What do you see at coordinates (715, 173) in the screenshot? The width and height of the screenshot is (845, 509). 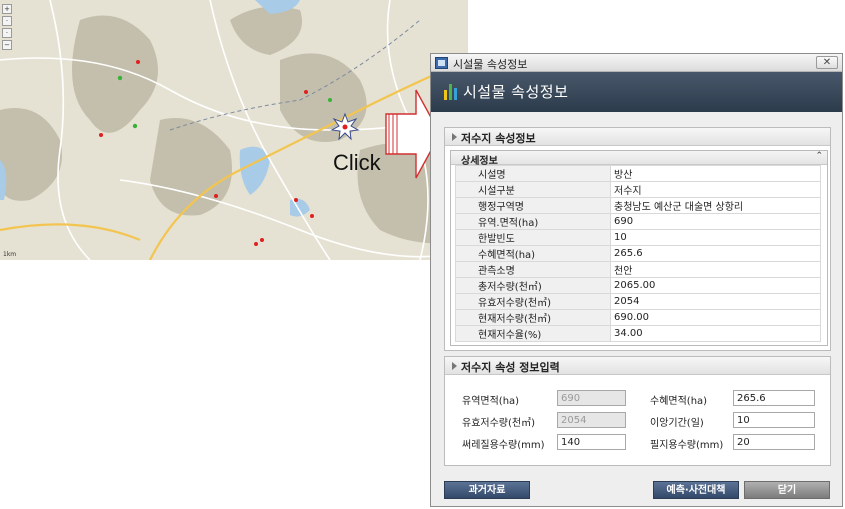 I see `property-value: 방산` at bounding box center [715, 173].